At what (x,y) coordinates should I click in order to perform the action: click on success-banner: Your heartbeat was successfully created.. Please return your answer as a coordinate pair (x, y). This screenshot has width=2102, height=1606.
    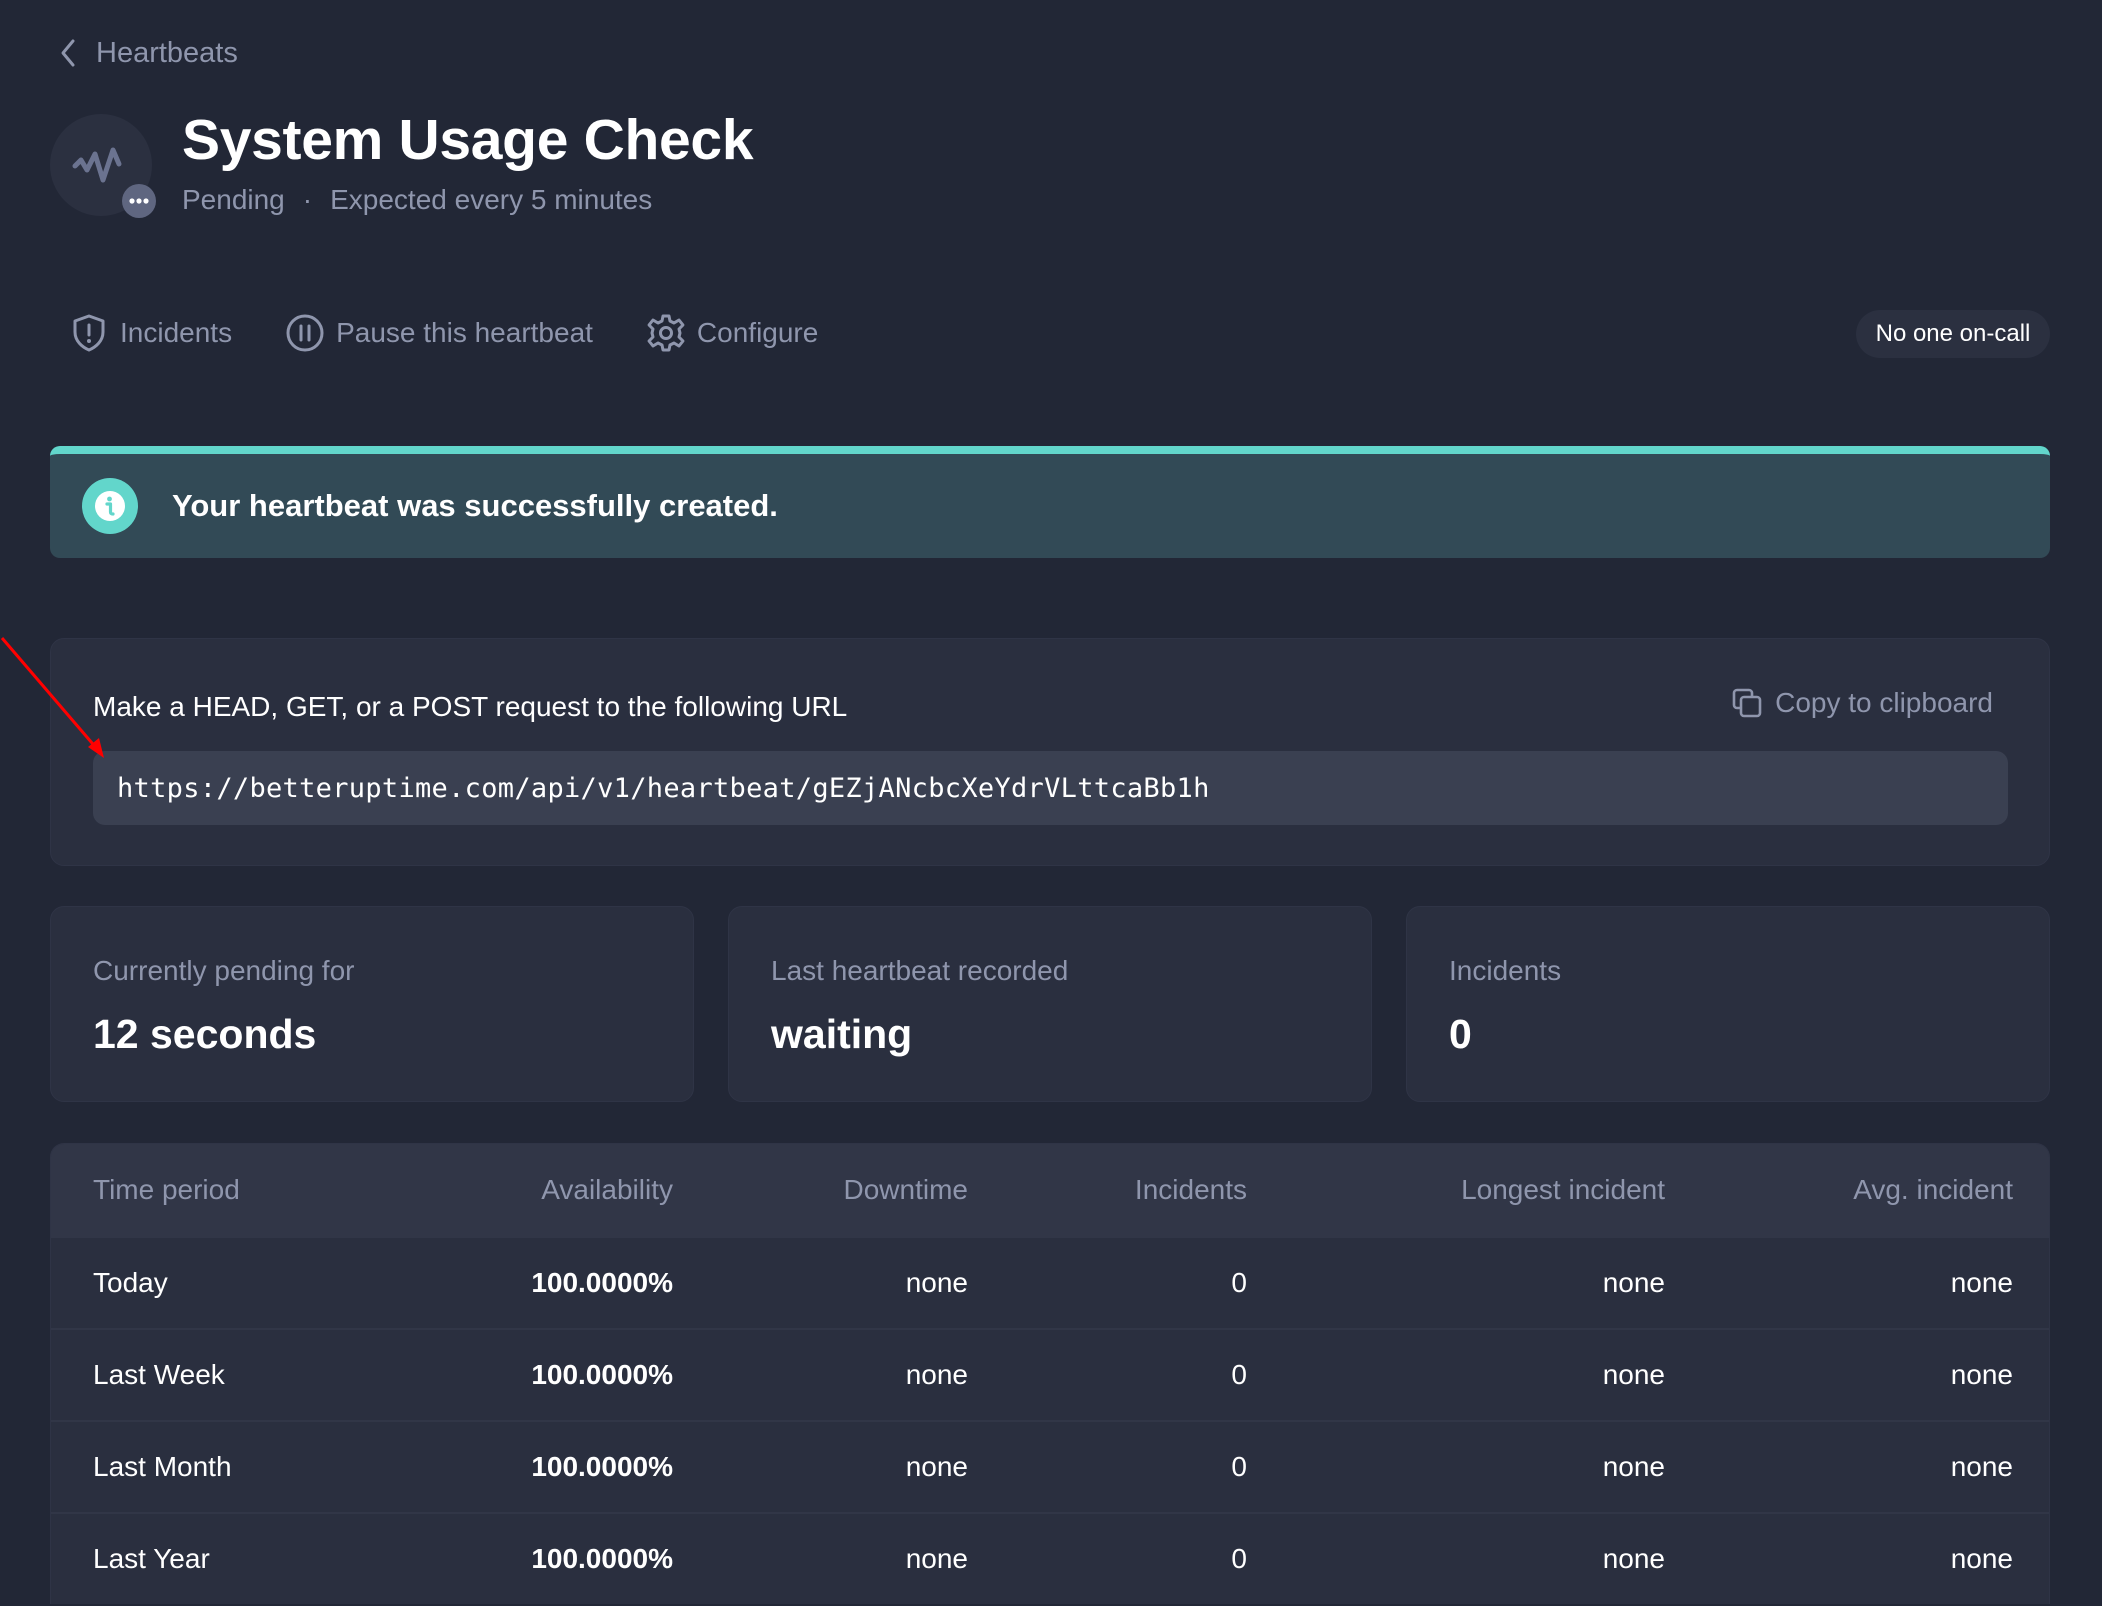
    Looking at the image, I should click on (1050, 502).